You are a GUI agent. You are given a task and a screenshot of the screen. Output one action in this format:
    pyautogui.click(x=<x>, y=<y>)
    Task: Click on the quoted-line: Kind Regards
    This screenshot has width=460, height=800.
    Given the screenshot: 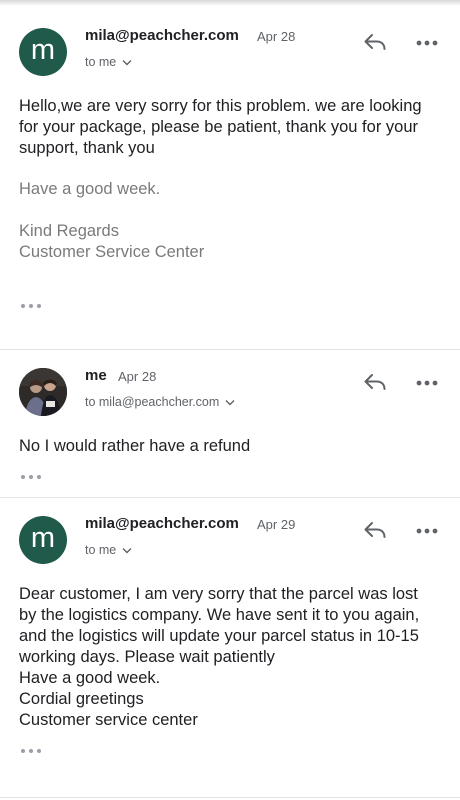 What is the action you would take?
    pyautogui.click(x=69, y=231)
    